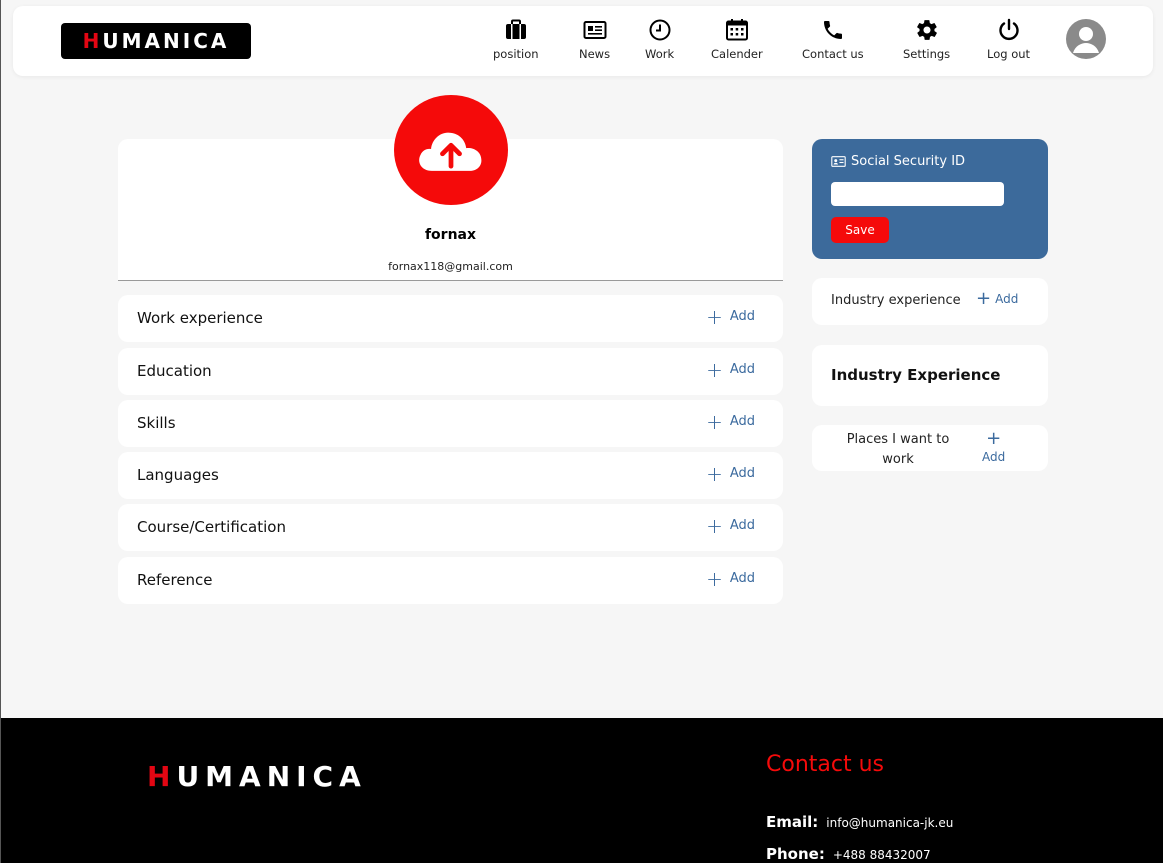 This screenshot has height=863, width=1163. Describe the element at coordinates (450, 318) in the screenshot. I see `section-work-experience: Work experience + Add` at that location.